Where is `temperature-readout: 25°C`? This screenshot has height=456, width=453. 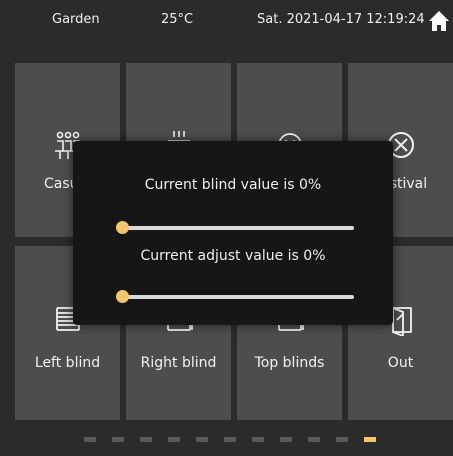
temperature-readout: 25°C is located at coordinates (177, 19).